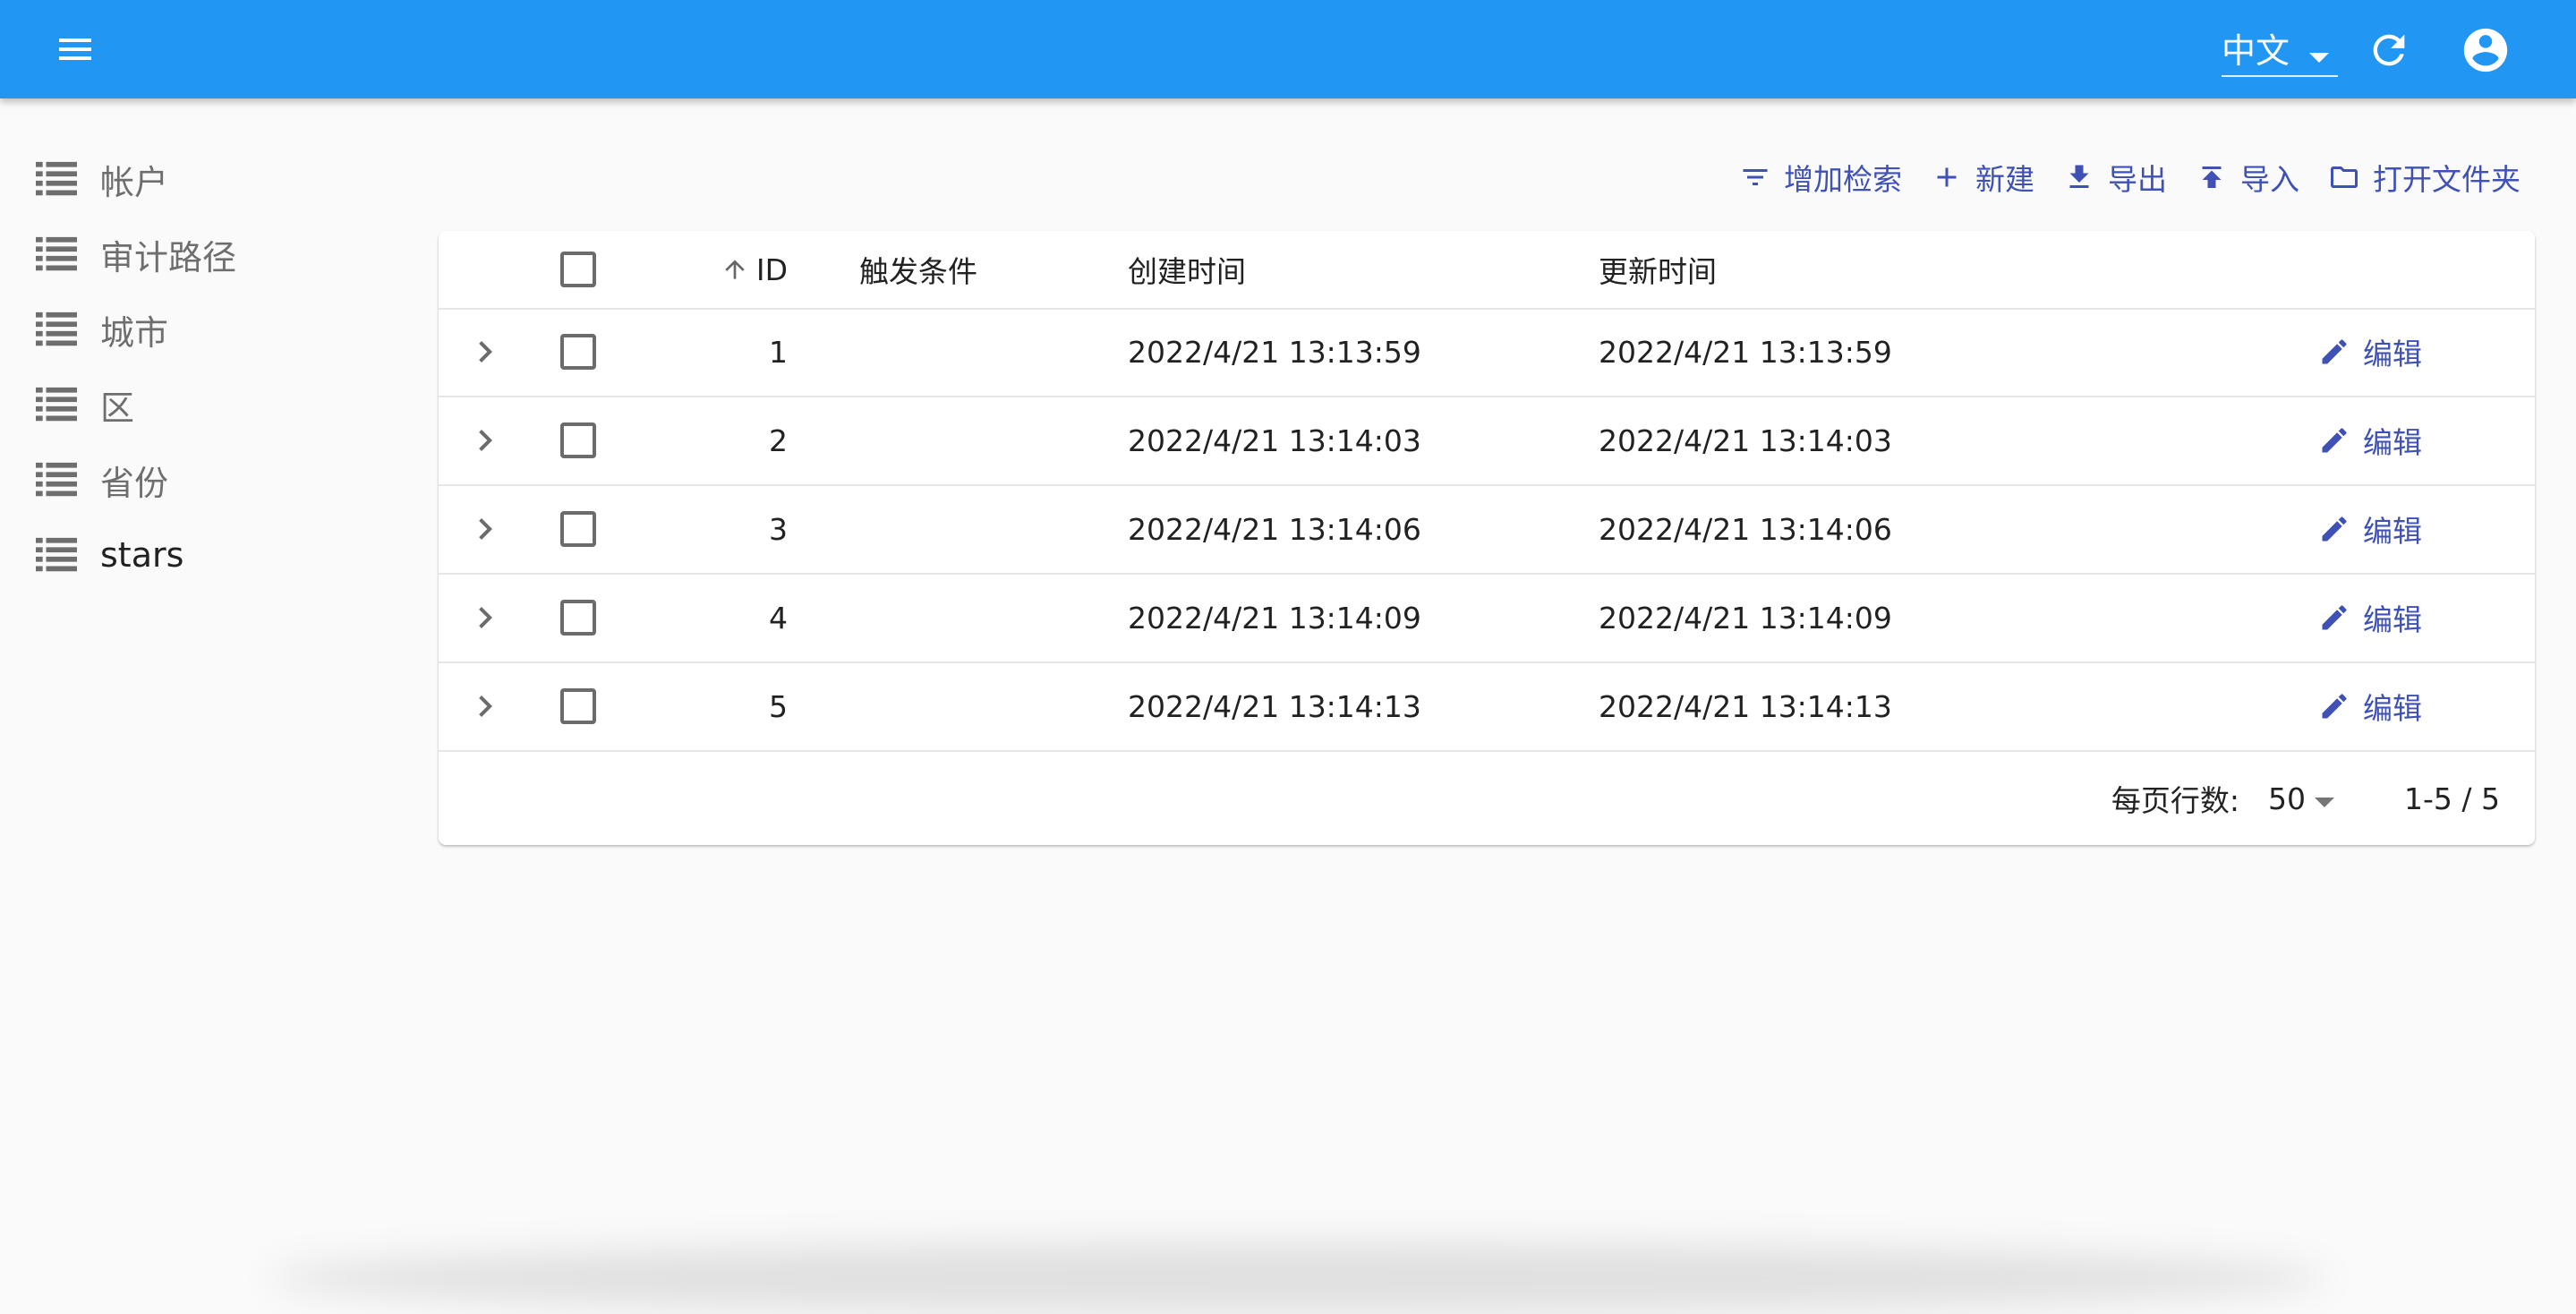 The height and width of the screenshot is (1314, 2576). I want to click on updated-value: 2022/4/21 13:14:03, so click(1745, 440).